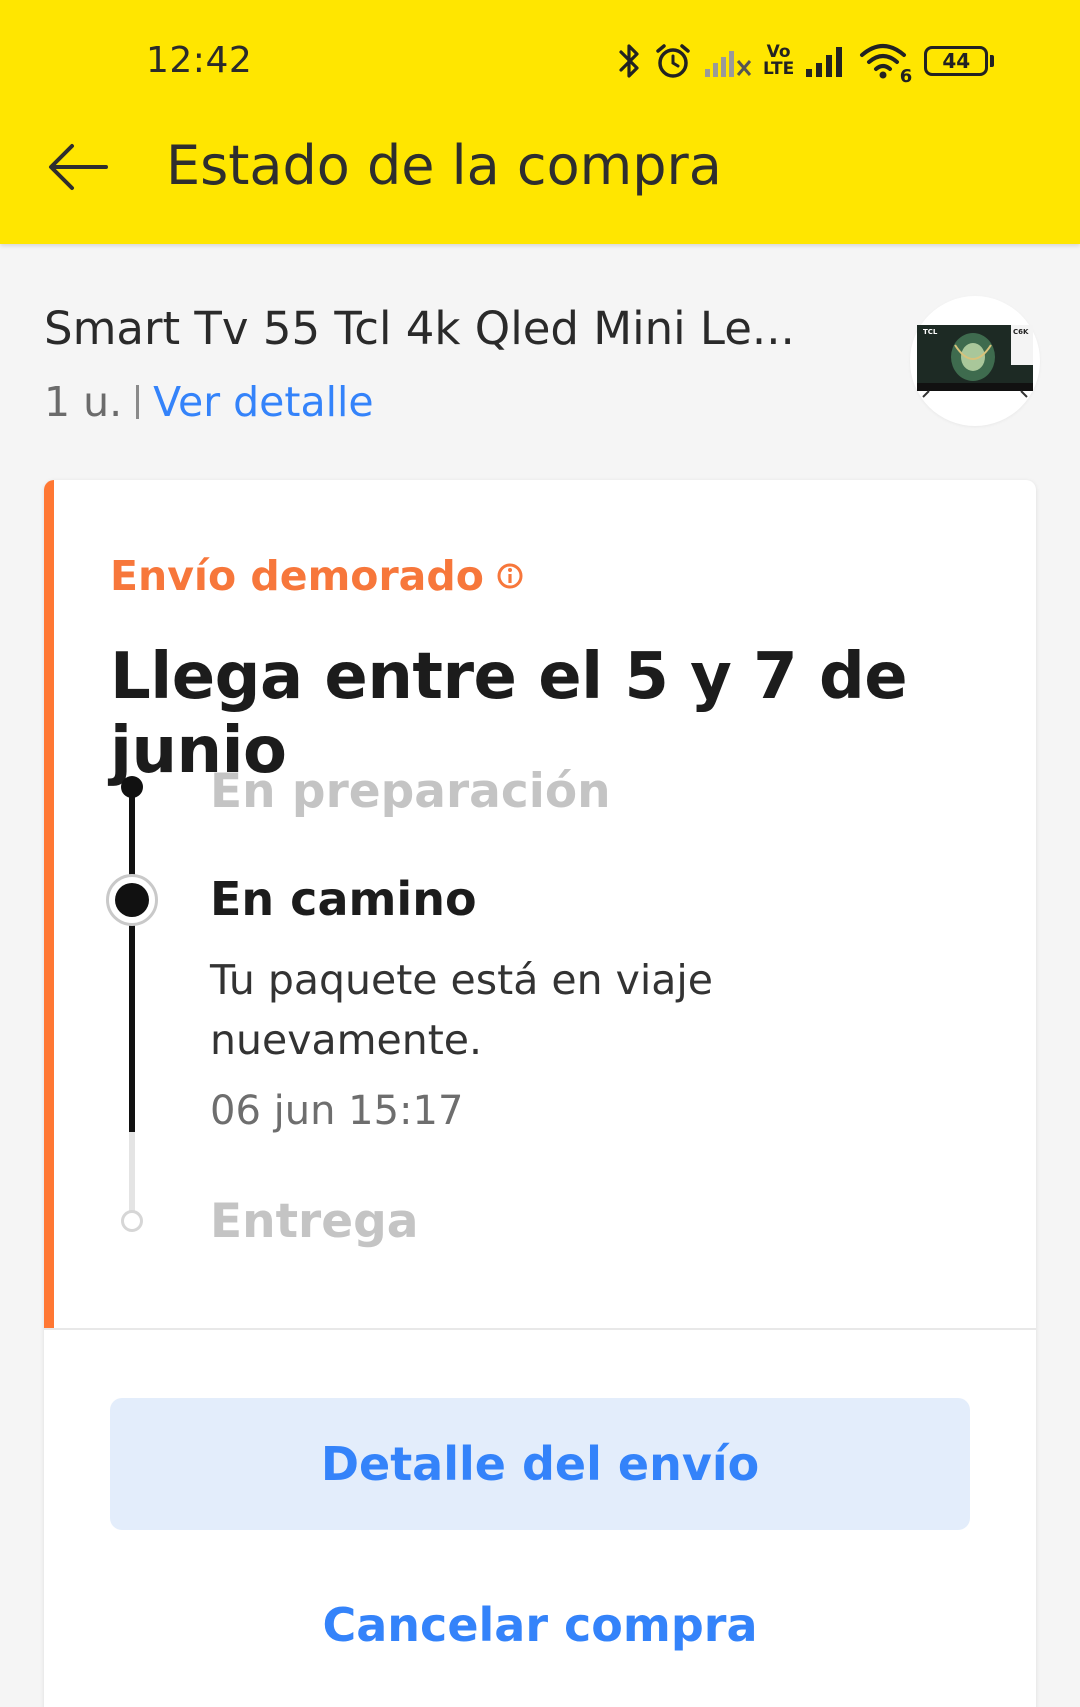 The height and width of the screenshot is (1707, 1080). I want to click on status-icons: Vo LTE 6 44, so click(805, 62).